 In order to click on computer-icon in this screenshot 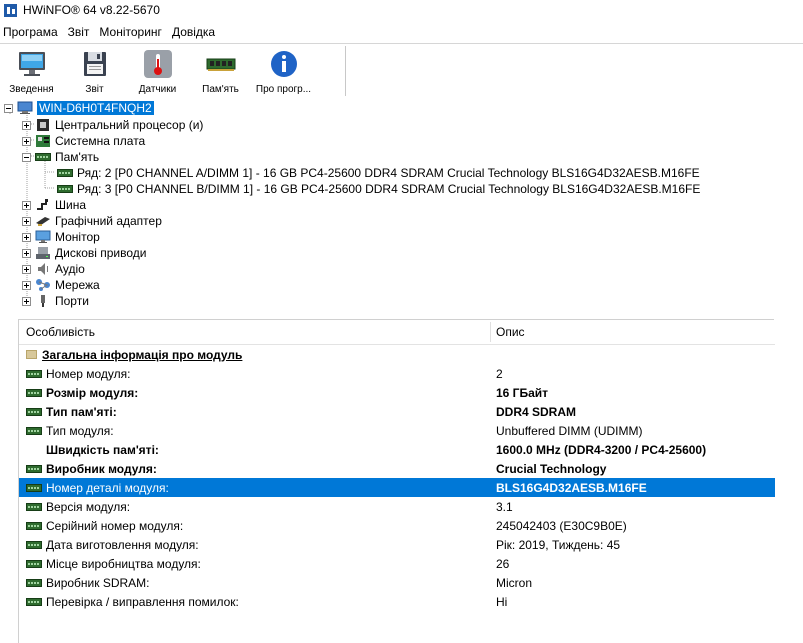, I will do `click(25, 107)`.